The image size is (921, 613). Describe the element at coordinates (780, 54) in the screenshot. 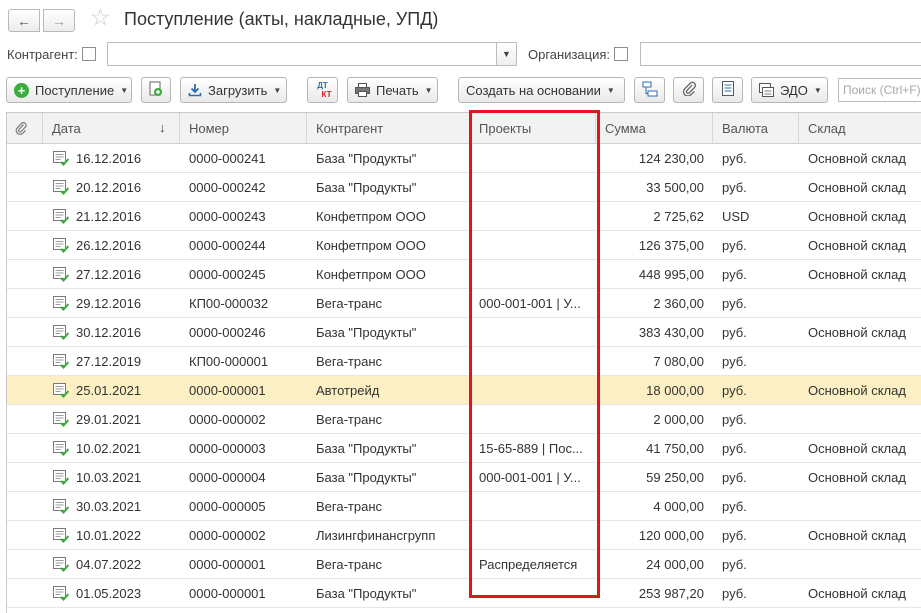

I see `organization-filter-field` at that location.